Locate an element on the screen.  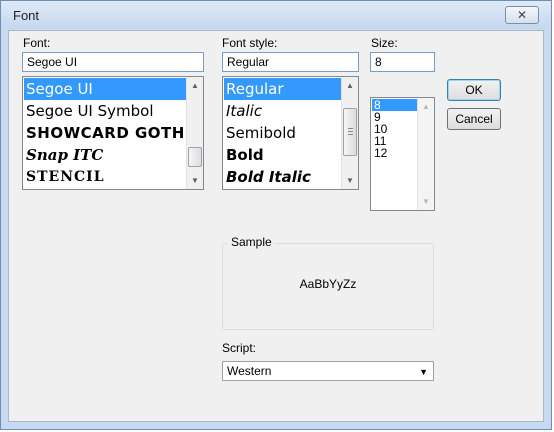
font-item-showcard-gothic: SHOWCARD GOTHIC is located at coordinates (105, 133).